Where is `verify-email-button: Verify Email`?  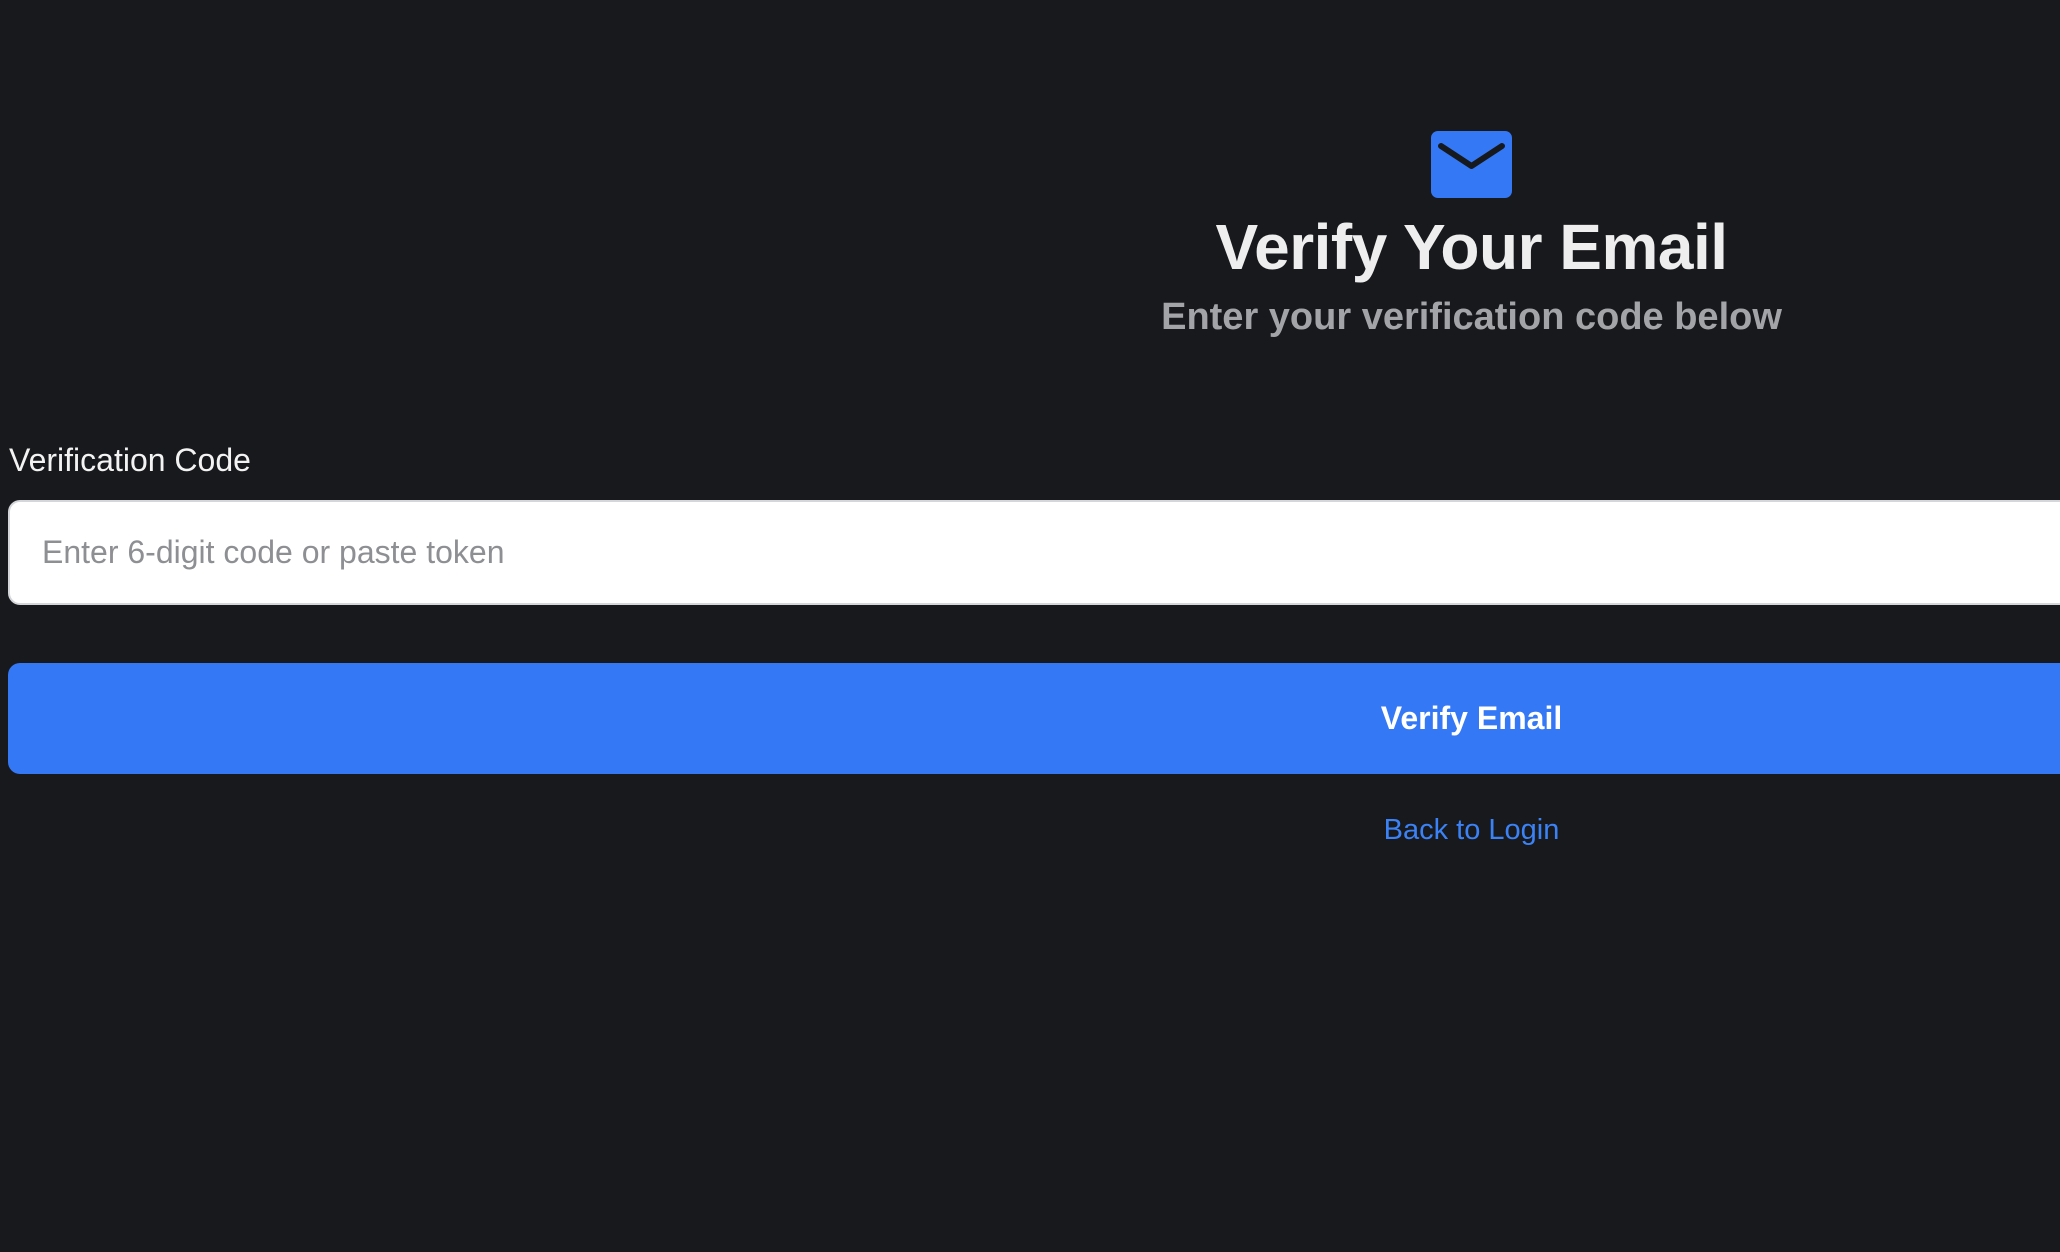
verify-email-button: Verify Email is located at coordinates (1034, 718).